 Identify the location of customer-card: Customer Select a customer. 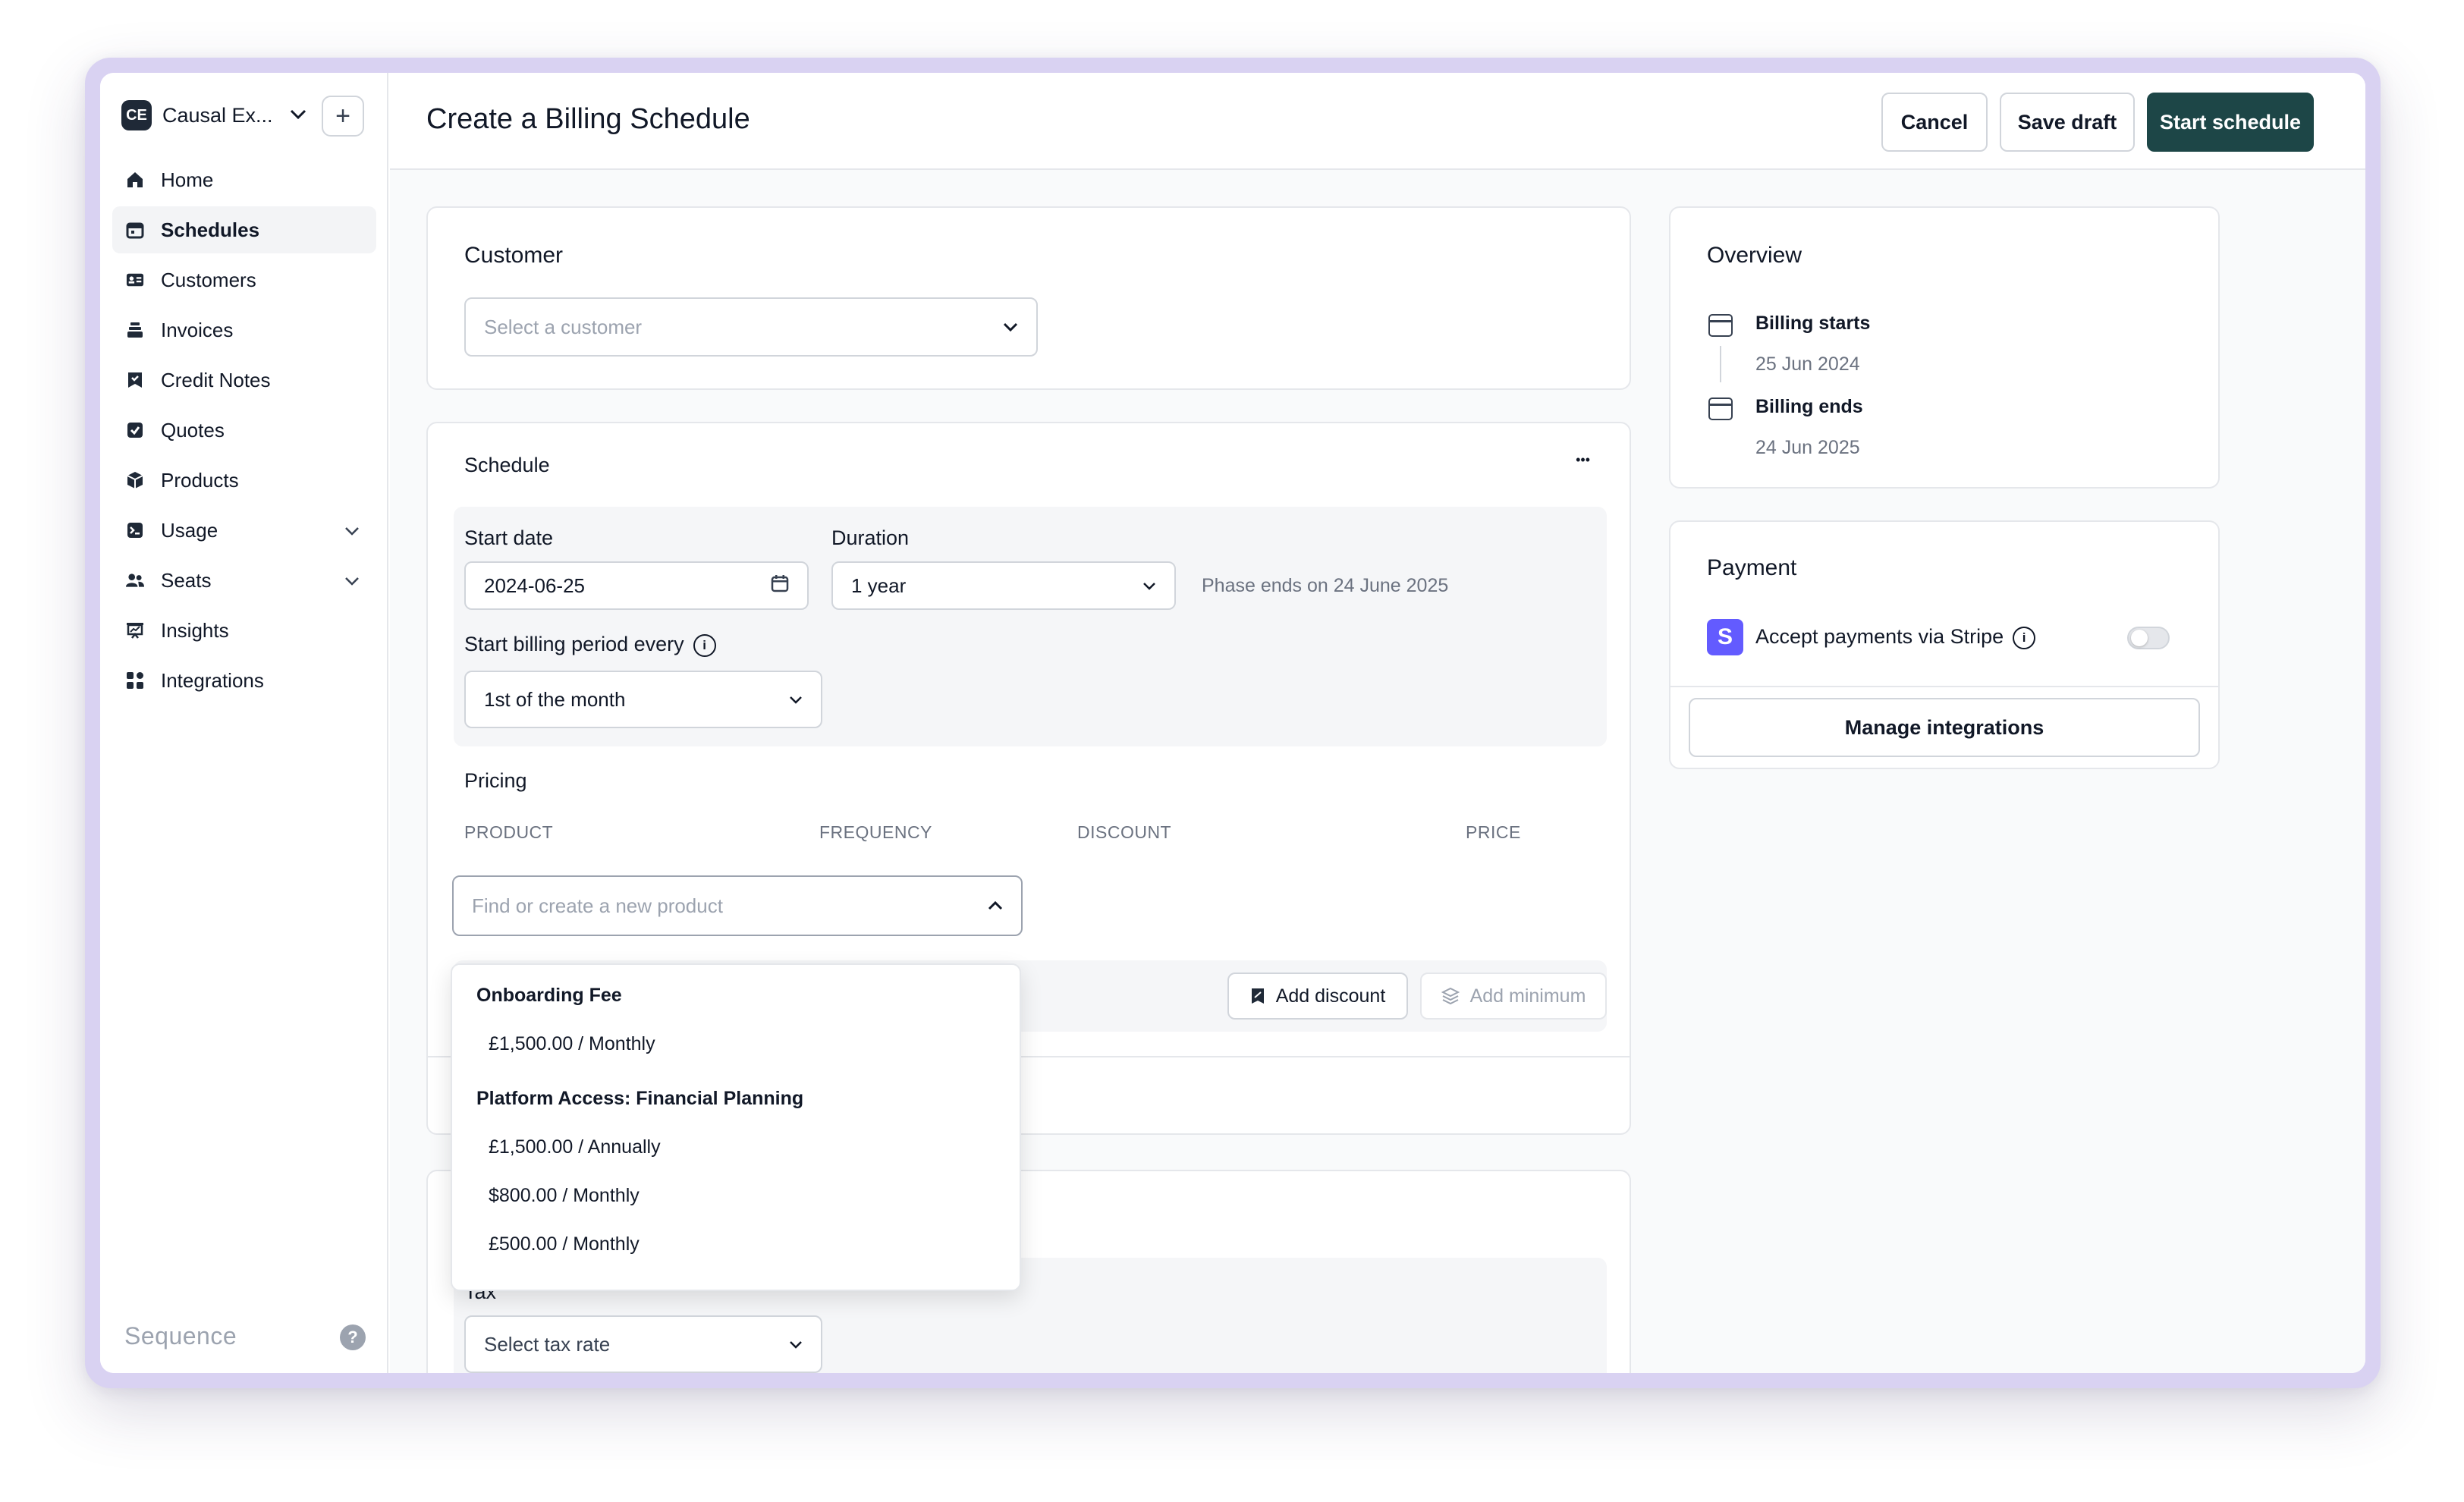
(1028, 298).